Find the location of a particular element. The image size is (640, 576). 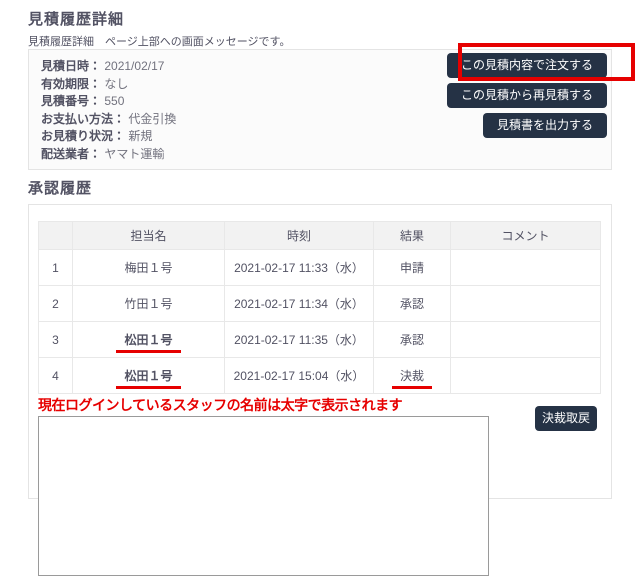

cell-time: 2021-02-17 11:34（水） is located at coordinates (299, 303).